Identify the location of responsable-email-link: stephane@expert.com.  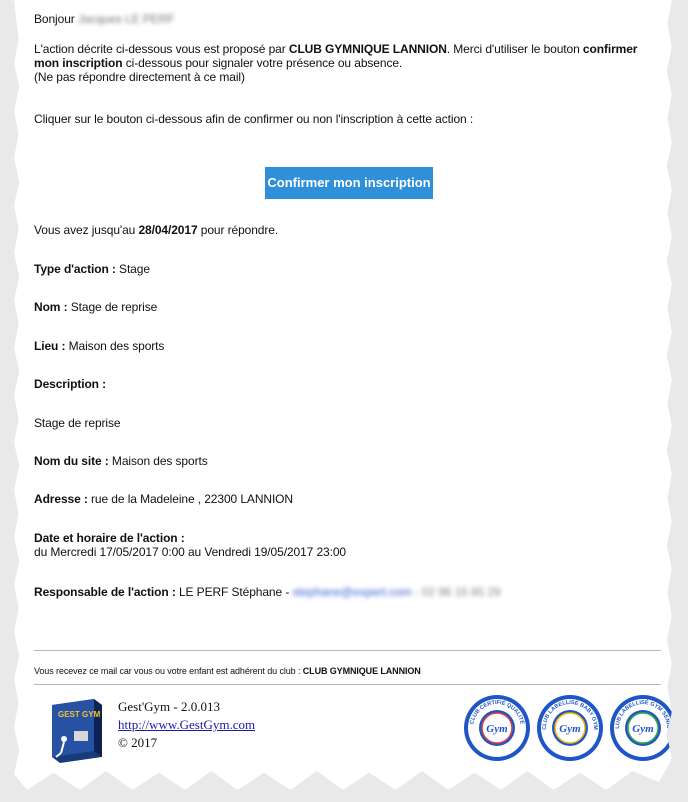
(351, 592).